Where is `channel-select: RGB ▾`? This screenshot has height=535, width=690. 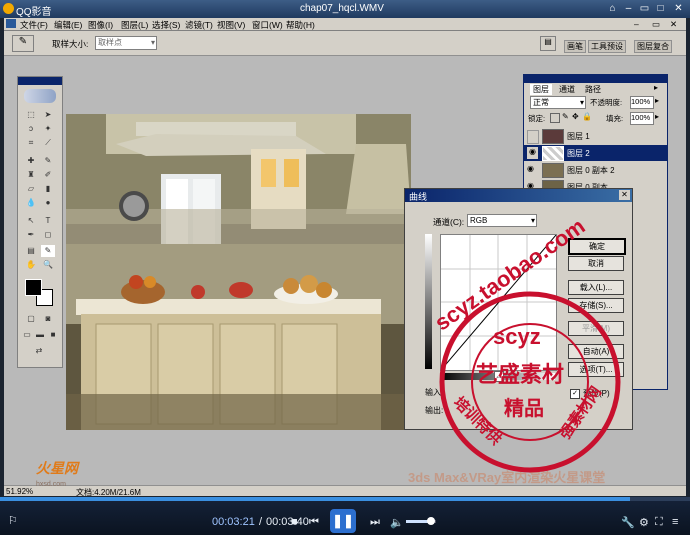
channel-select: RGB ▾ is located at coordinates (502, 220).